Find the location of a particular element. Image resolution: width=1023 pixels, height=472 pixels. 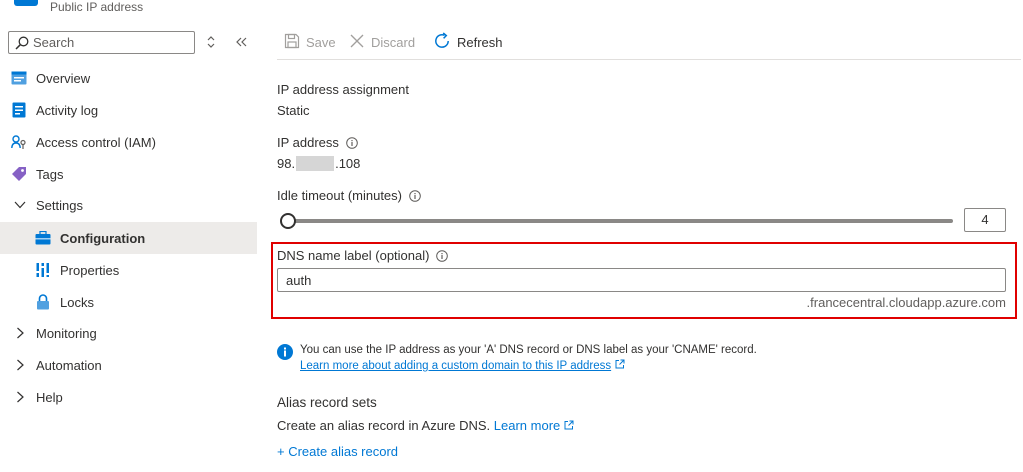

refresh-button: Refresh is located at coordinates (468, 42).